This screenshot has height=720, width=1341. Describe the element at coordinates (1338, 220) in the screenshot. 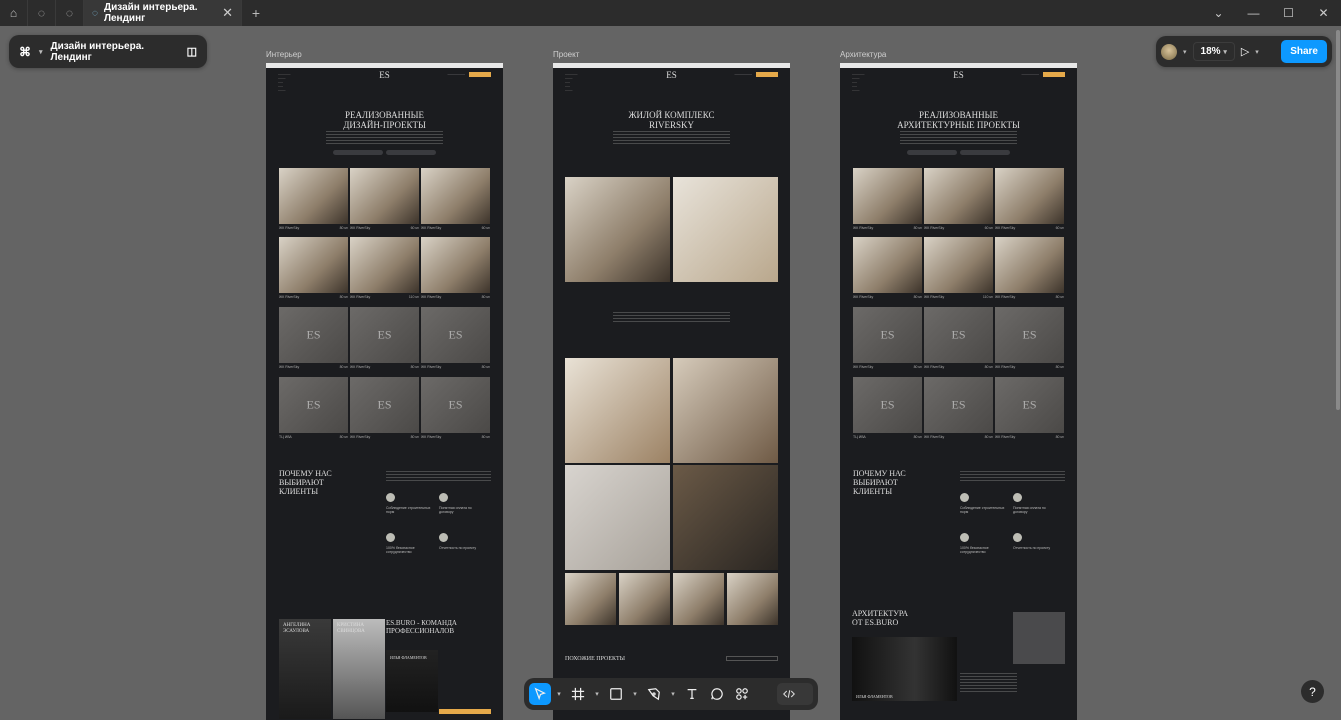

I see `scrollbar` at that location.